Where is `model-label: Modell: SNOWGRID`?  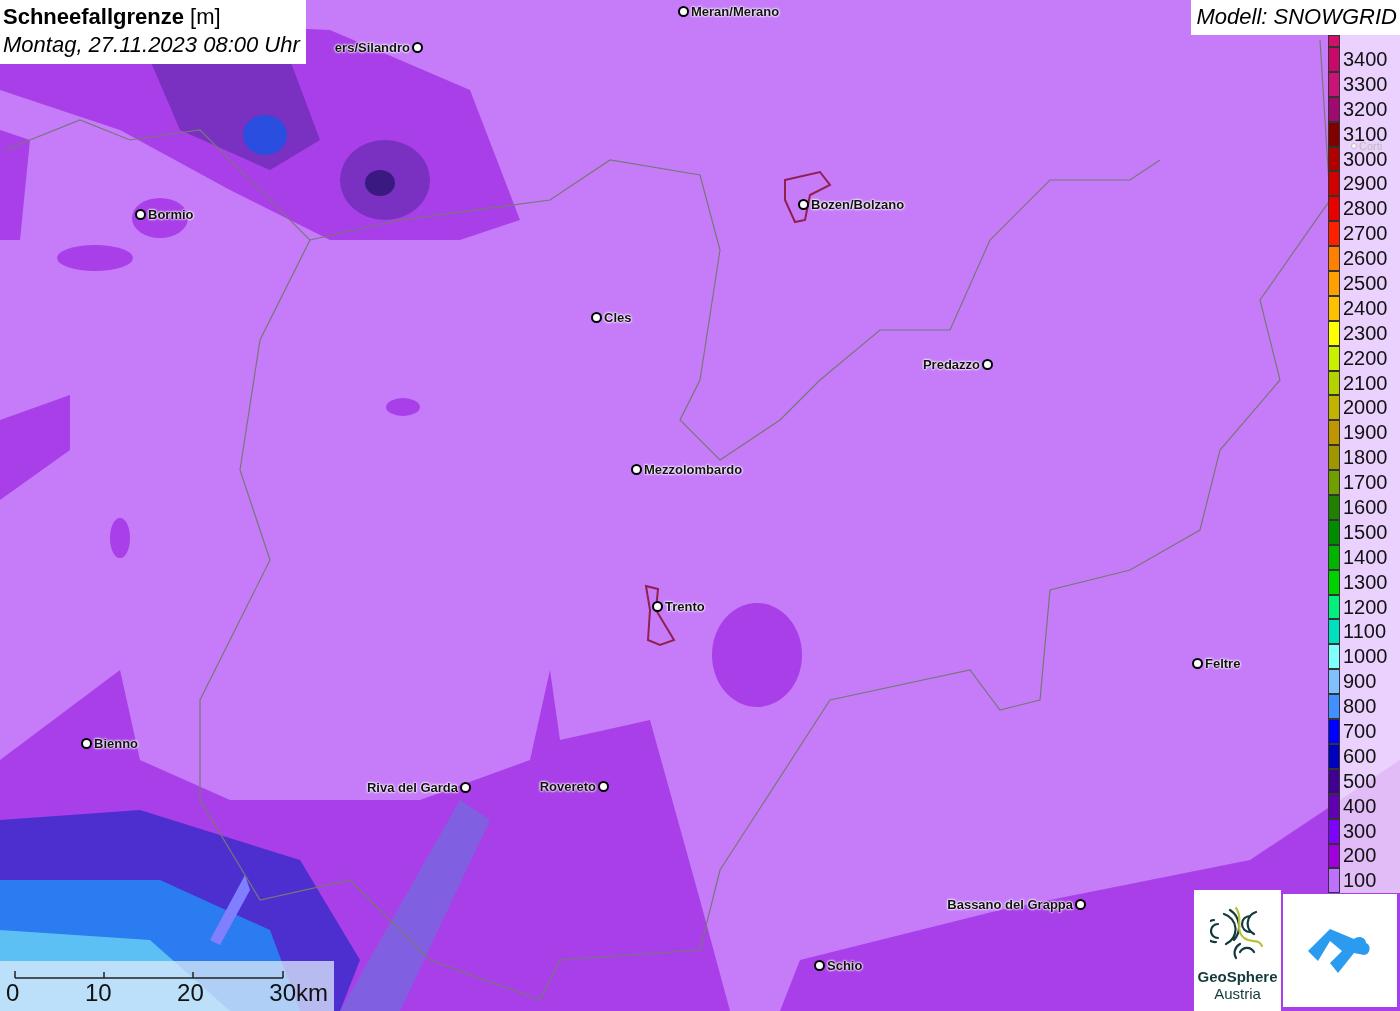
model-label: Modell: SNOWGRID is located at coordinates (1295, 17).